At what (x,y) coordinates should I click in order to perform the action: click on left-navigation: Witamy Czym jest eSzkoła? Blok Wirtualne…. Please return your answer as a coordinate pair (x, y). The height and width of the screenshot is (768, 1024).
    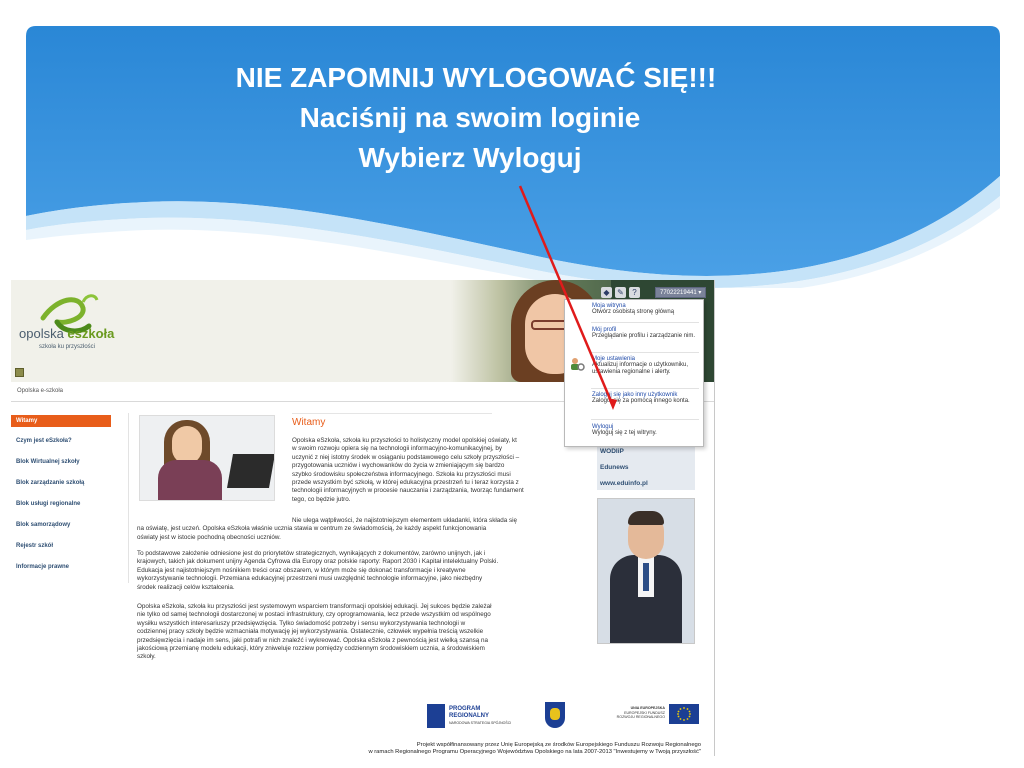
    Looking at the image, I should click on (70, 498).